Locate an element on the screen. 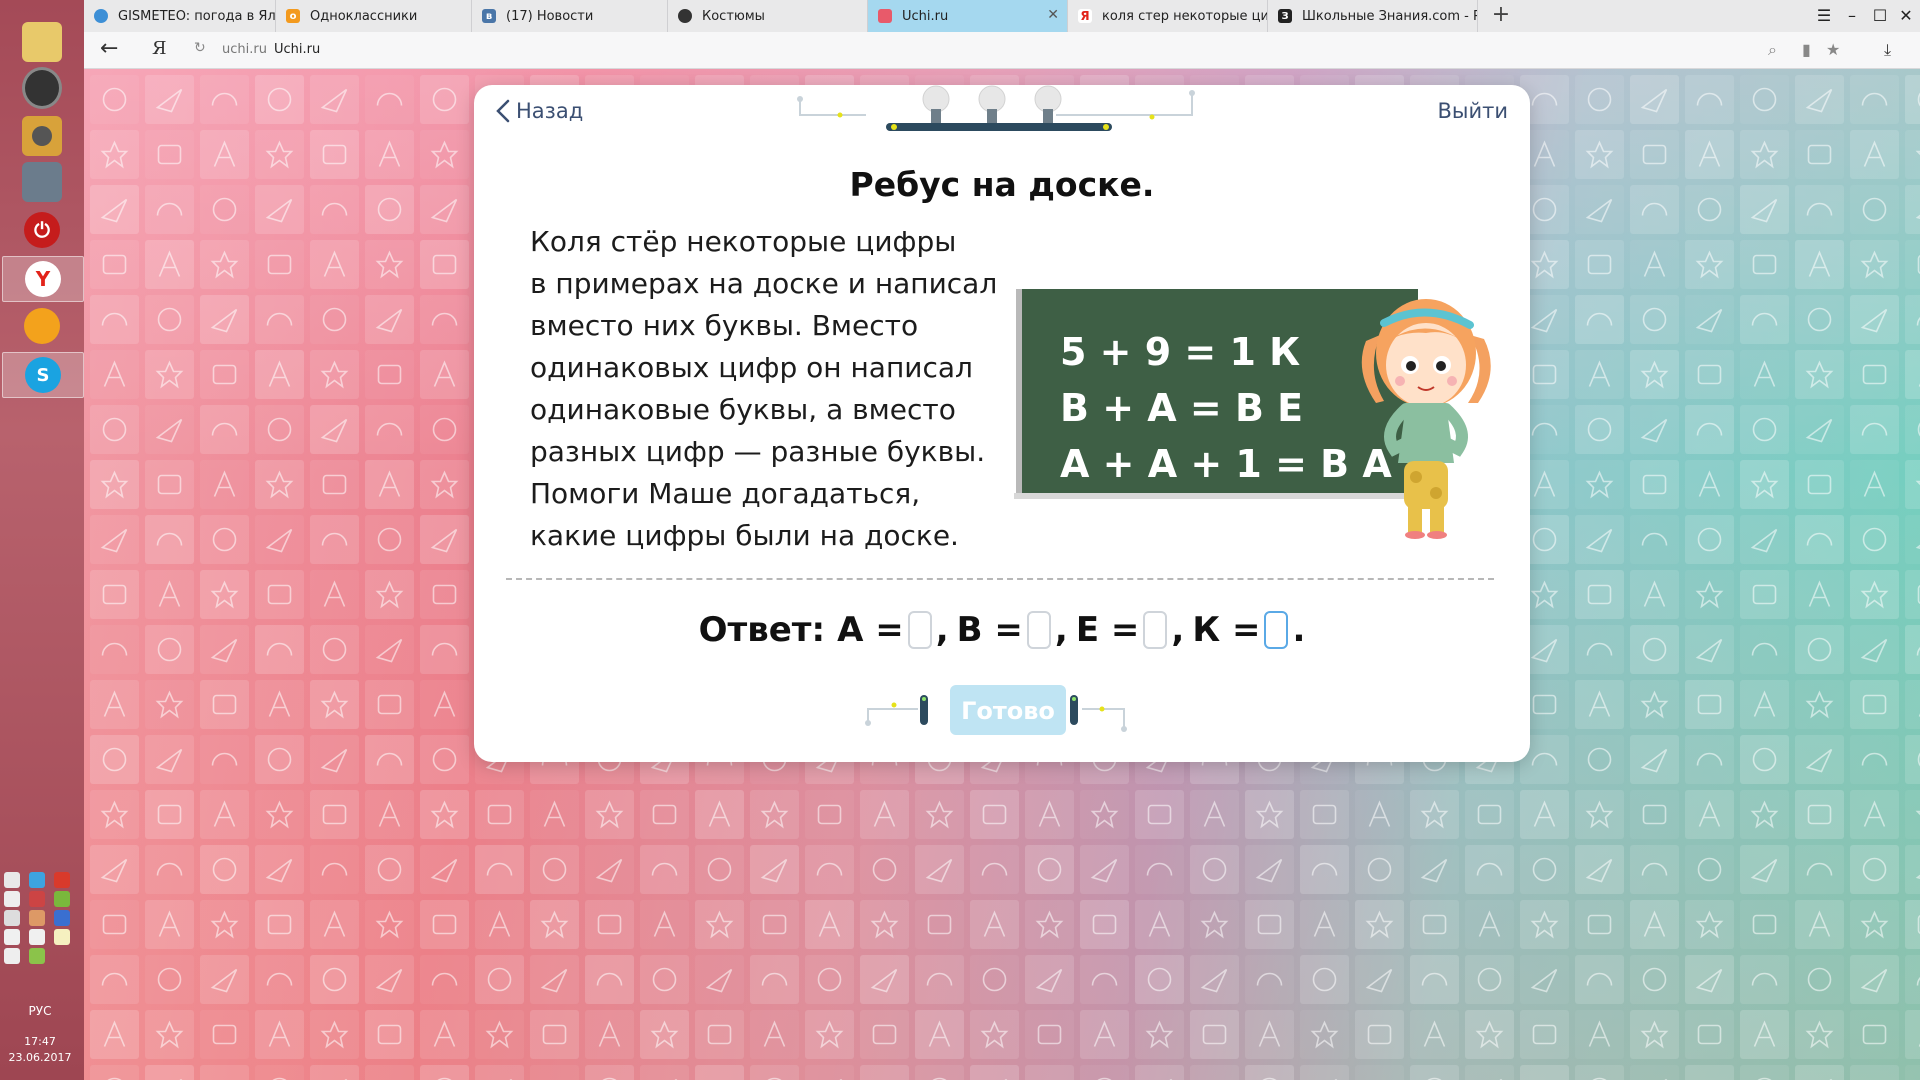  answer-var-name: В = is located at coordinates (989, 630).